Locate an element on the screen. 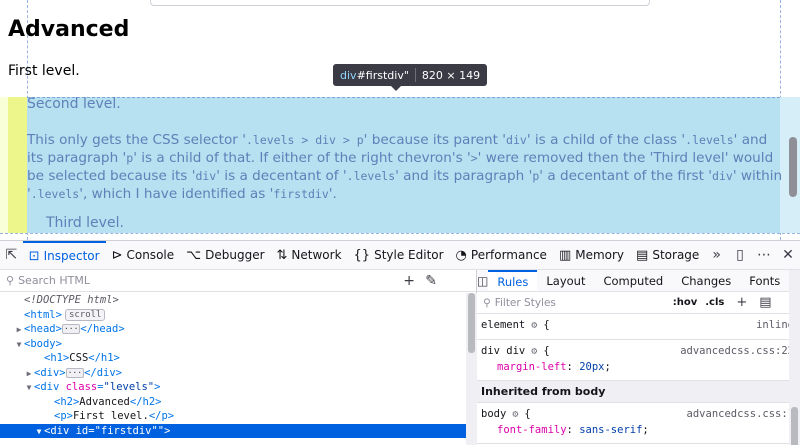 Image resolution: width=800 pixels, height=445 pixels. markup-node-content: <div> ··· </div> is located at coordinates (78, 372).